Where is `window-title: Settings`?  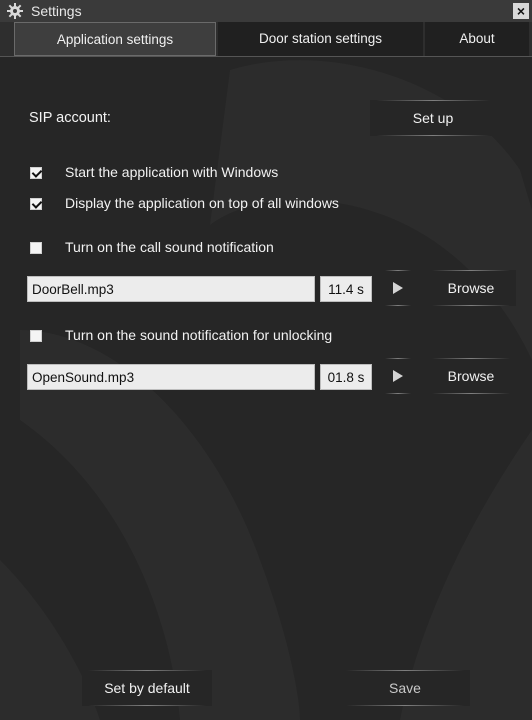
window-title: Settings is located at coordinates (56, 11).